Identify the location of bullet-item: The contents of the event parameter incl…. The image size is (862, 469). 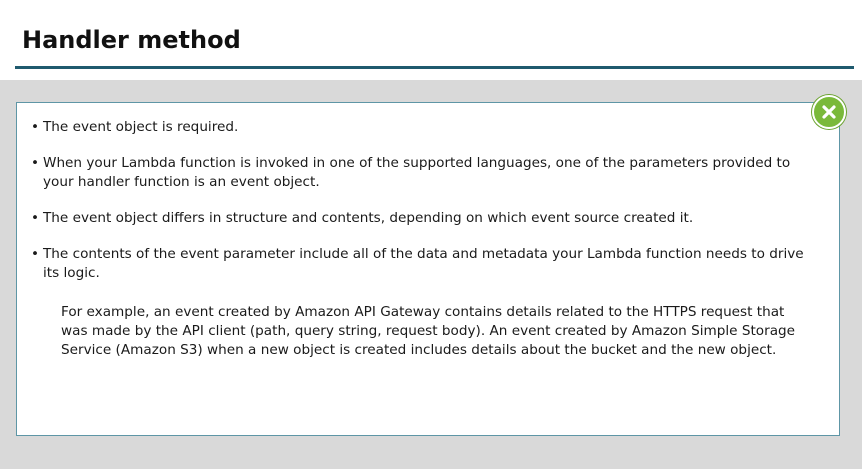
(421, 264).